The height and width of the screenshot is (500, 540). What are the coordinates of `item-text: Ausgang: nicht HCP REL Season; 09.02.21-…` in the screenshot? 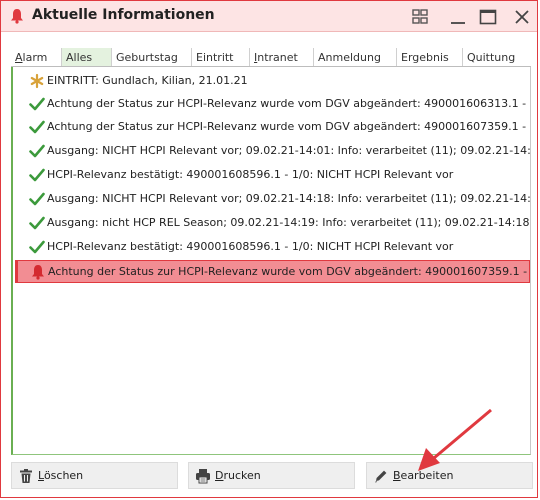 It's located at (289, 222).